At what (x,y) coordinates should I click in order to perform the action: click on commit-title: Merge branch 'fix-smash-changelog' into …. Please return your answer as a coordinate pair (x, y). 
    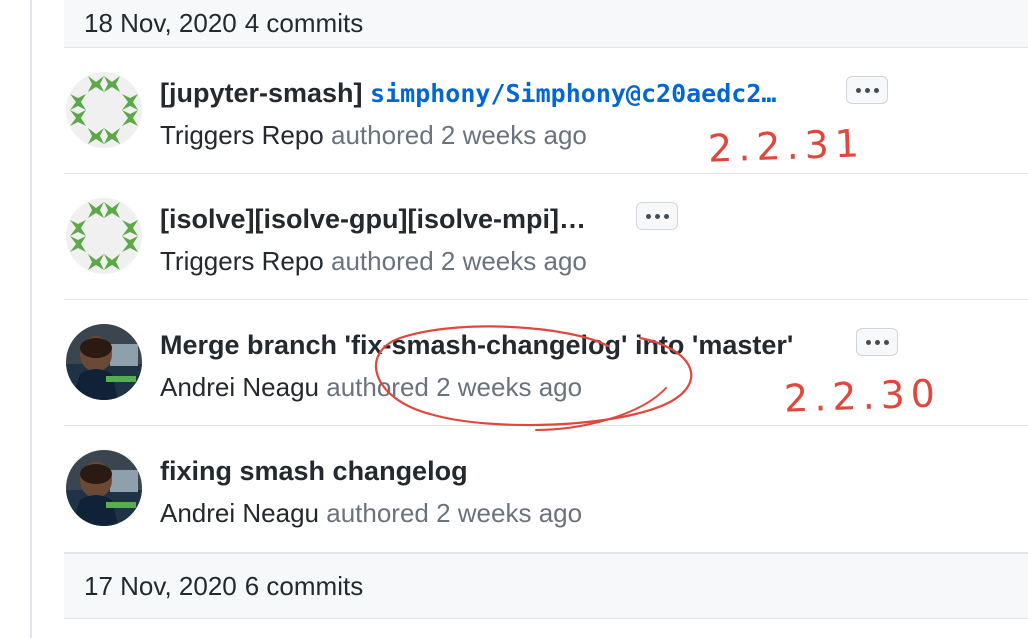
    Looking at the image, I should click on (476, 345).